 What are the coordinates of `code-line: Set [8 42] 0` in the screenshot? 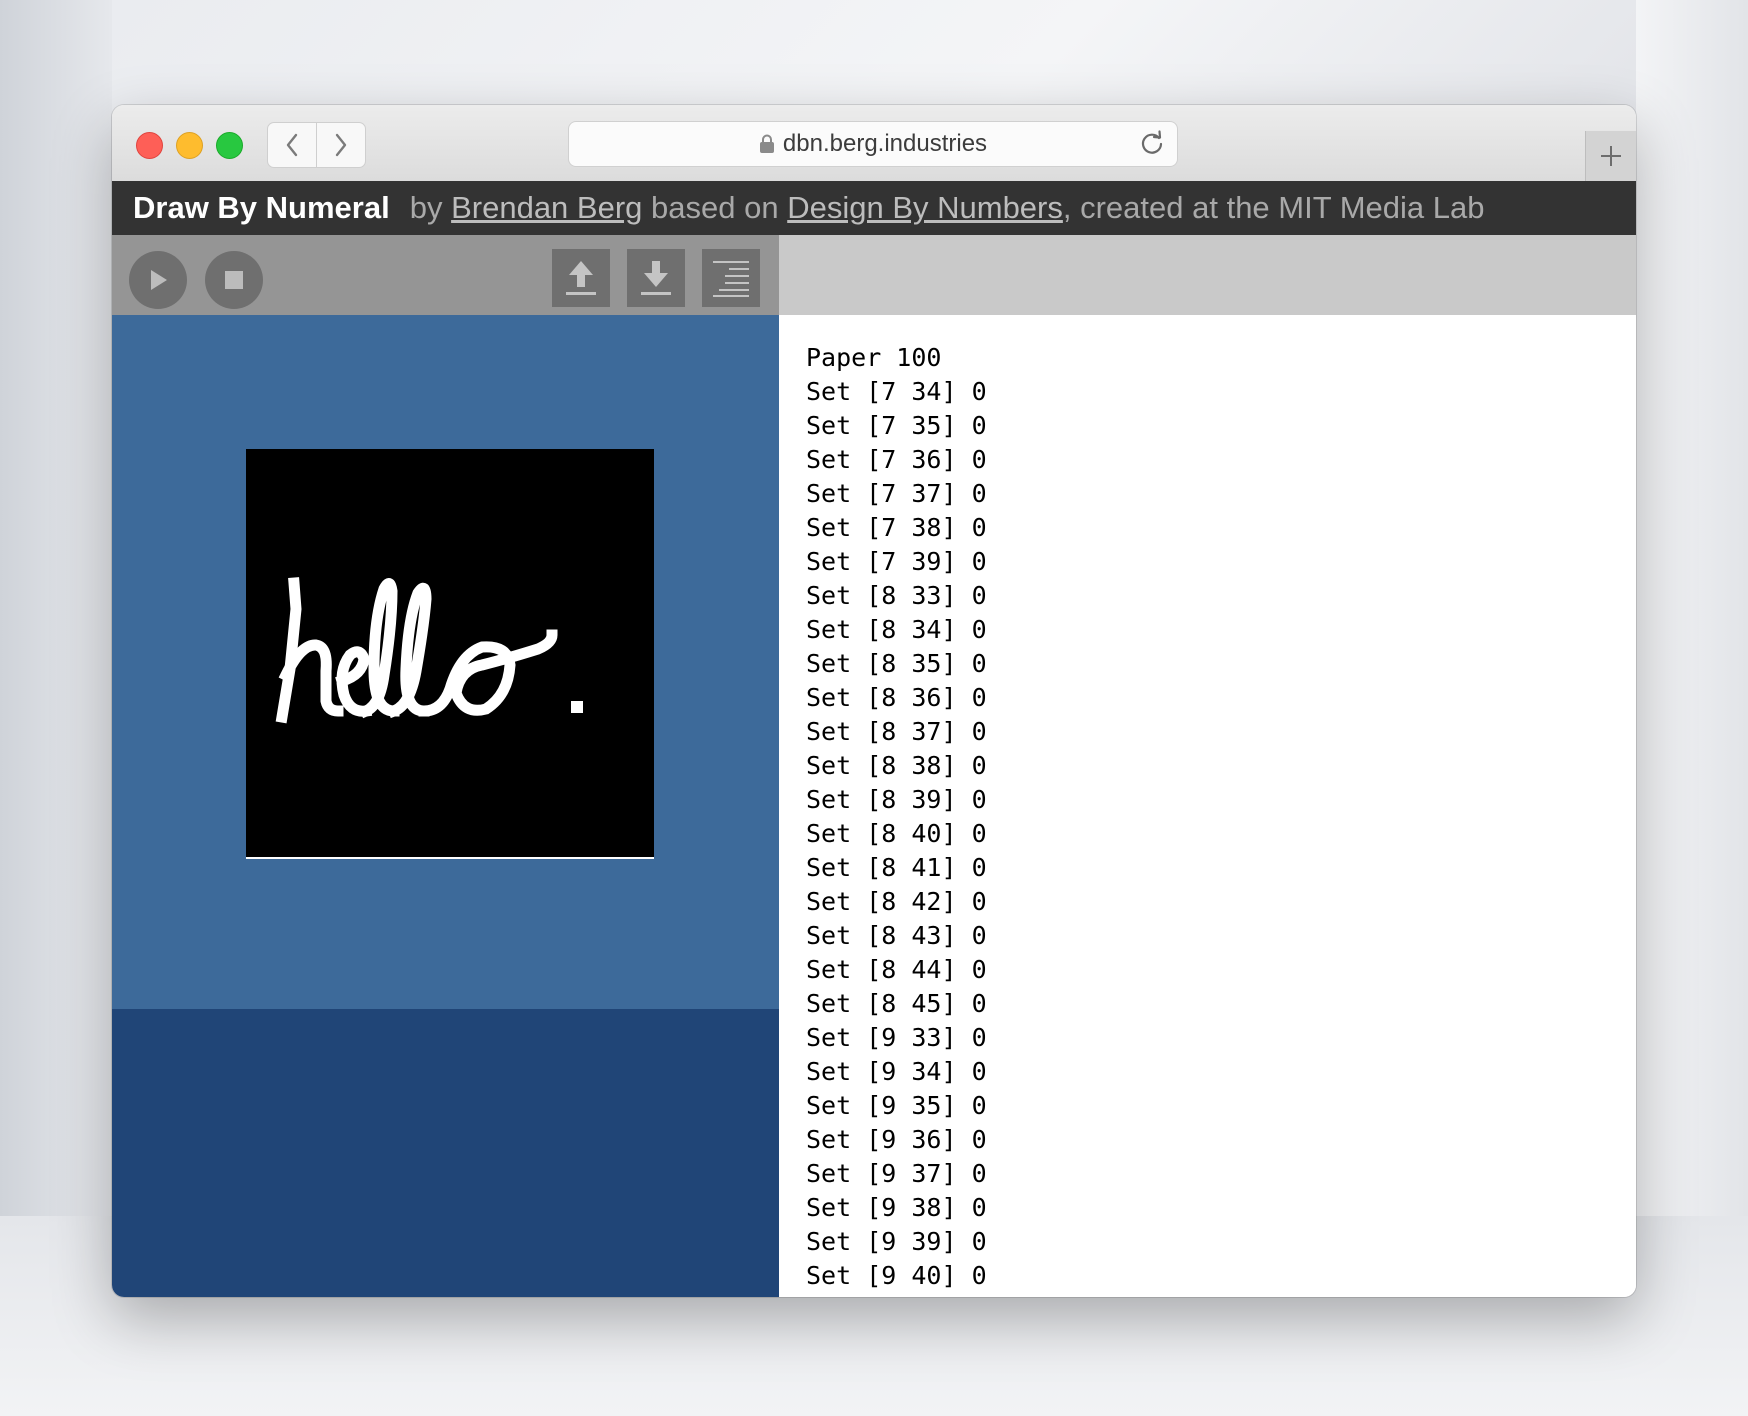 It's located at (896, 901).